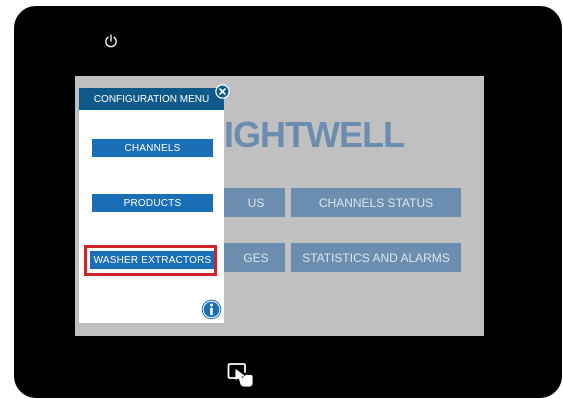 This screenshot has width=563, height=399. Describe the element at coordinates (151, 99) in the screenshot. I see `configuration-menu-title: CONFIGURATION MENU` at that location.